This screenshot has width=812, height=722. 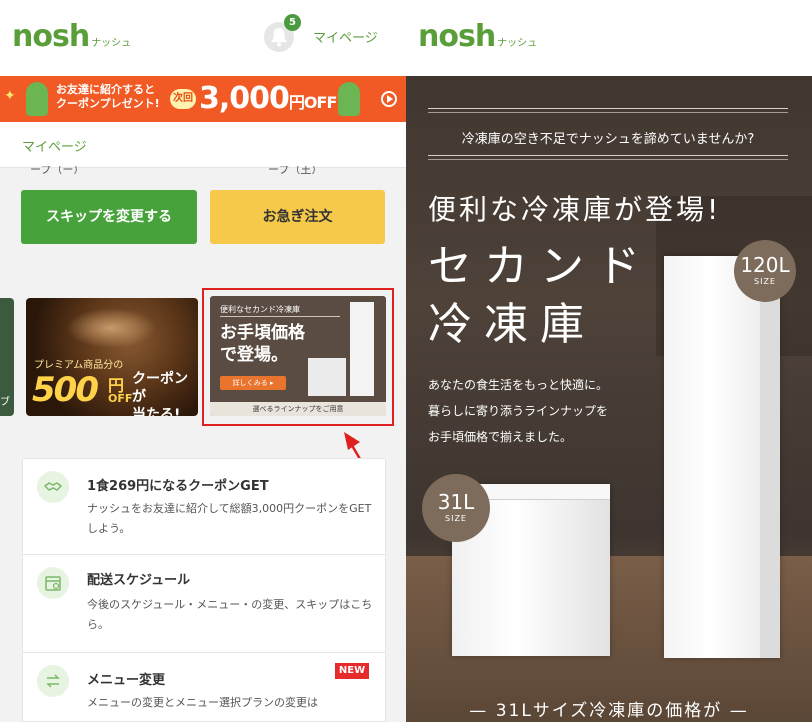 I want to click on mypage-link: マイページ, so click(x=345, y=36).